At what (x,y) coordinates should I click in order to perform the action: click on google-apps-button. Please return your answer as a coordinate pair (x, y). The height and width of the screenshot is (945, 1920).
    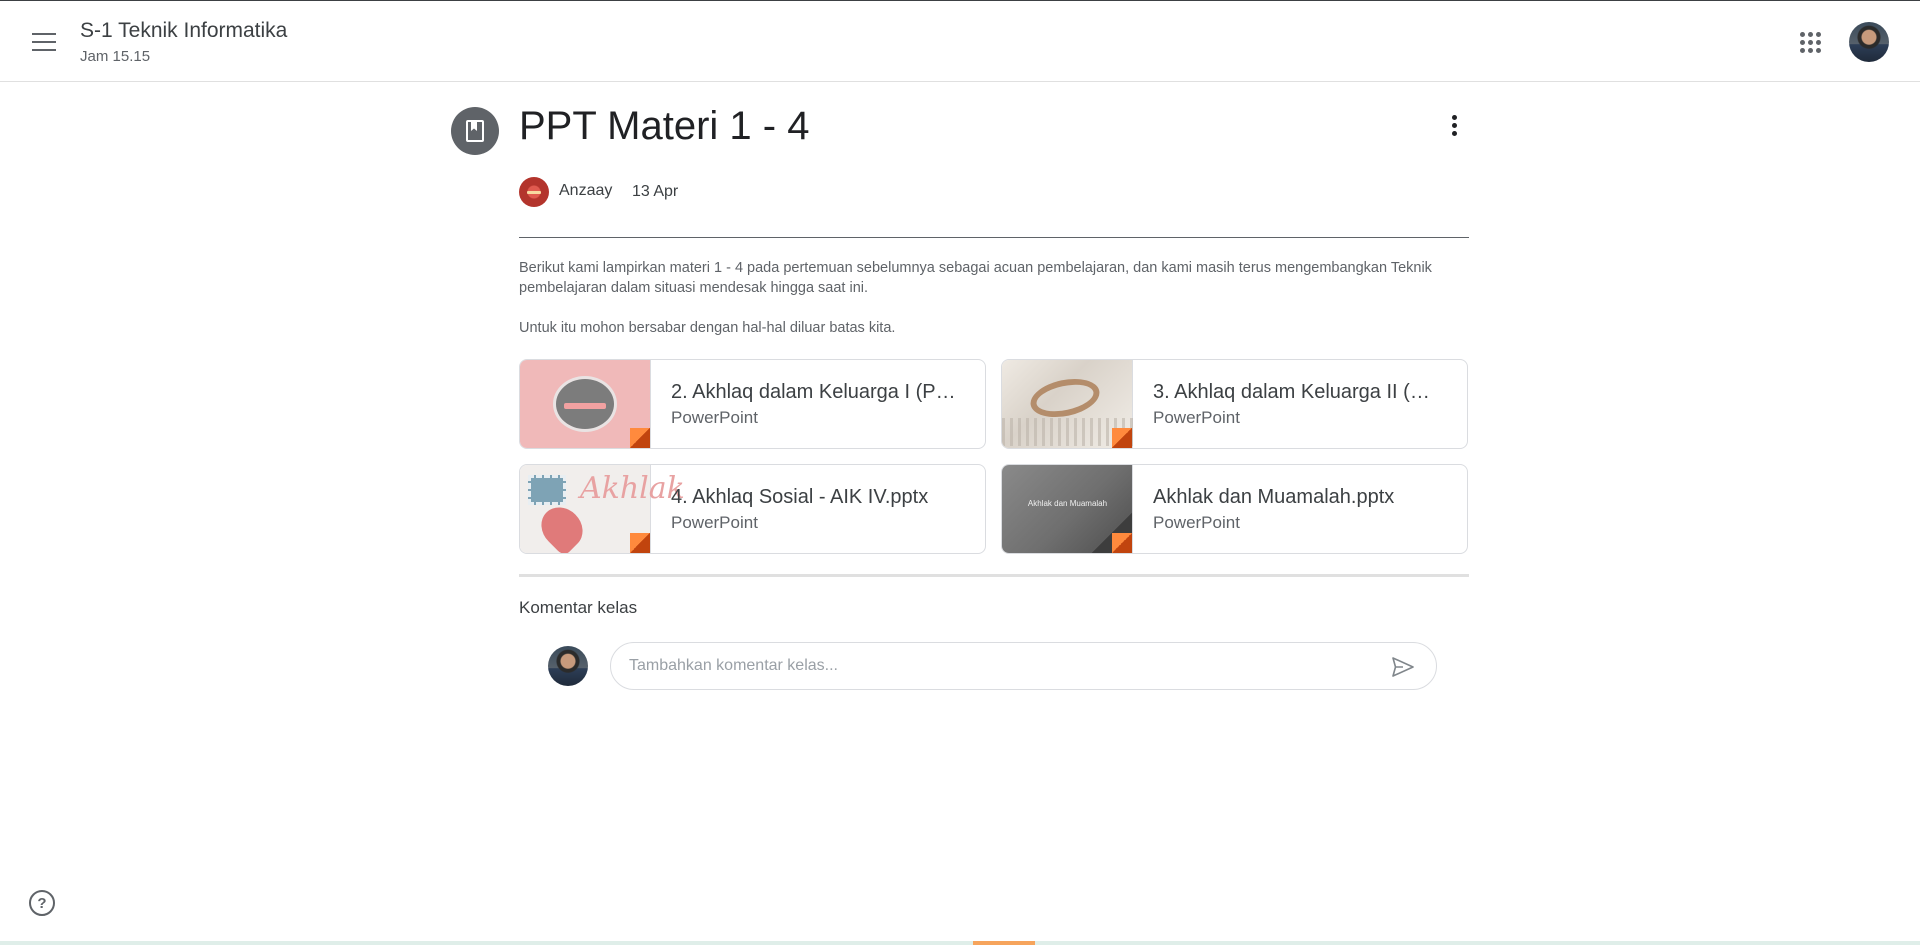
    Looking at the image, I should click on (1810, 42).